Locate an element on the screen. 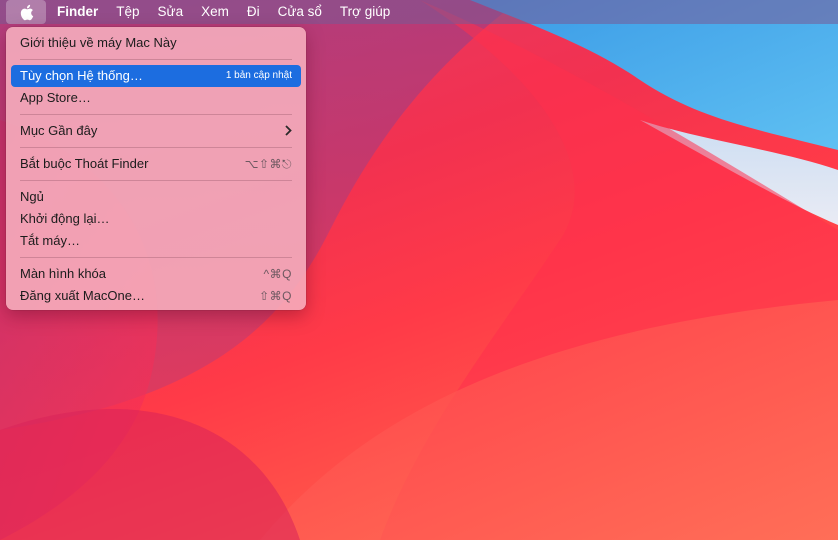 The width and height of the screenshot is (838, 540). menu-bar: Finder Tệp Sửa Xem Đi Cửa sổ Trợ giúp is located at coordinates (419, 12).